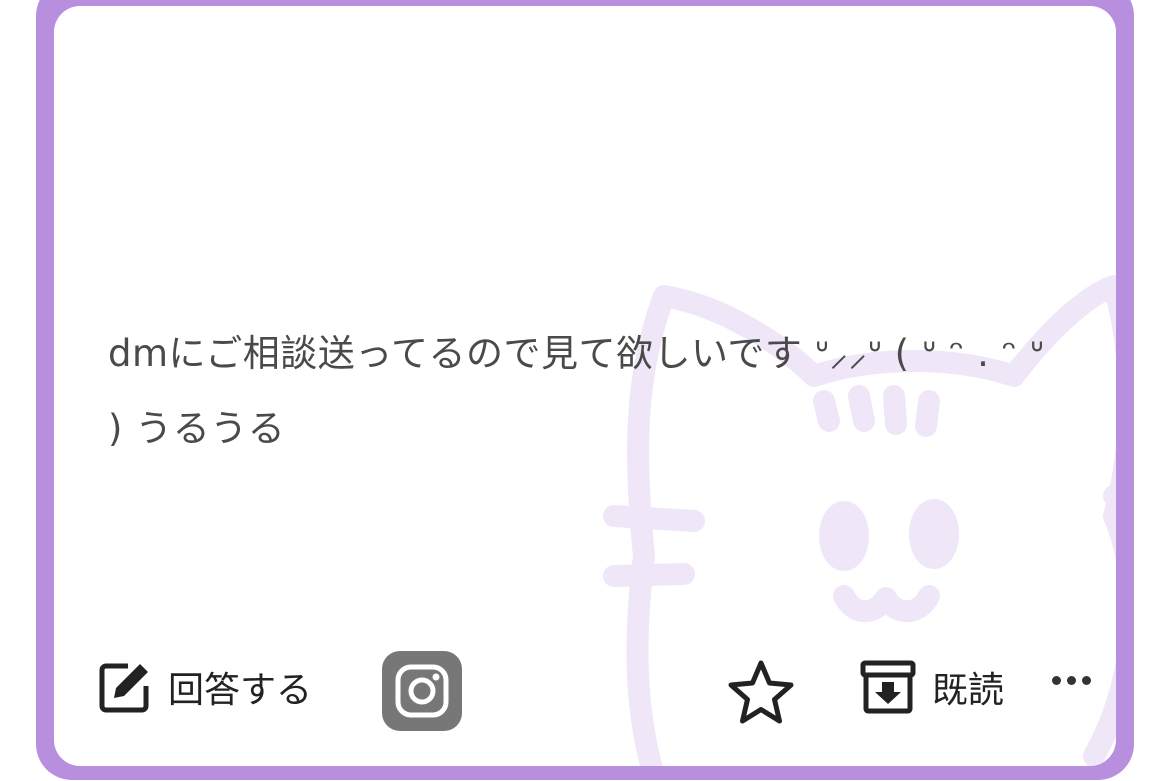  I want to click on edit-icon, so click(124, 688).